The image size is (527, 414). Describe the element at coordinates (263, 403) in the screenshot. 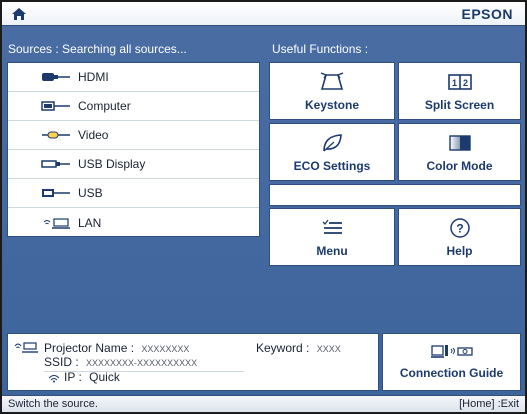

I see `status-bar: Switch the source. [Home] :Exit` at that location.